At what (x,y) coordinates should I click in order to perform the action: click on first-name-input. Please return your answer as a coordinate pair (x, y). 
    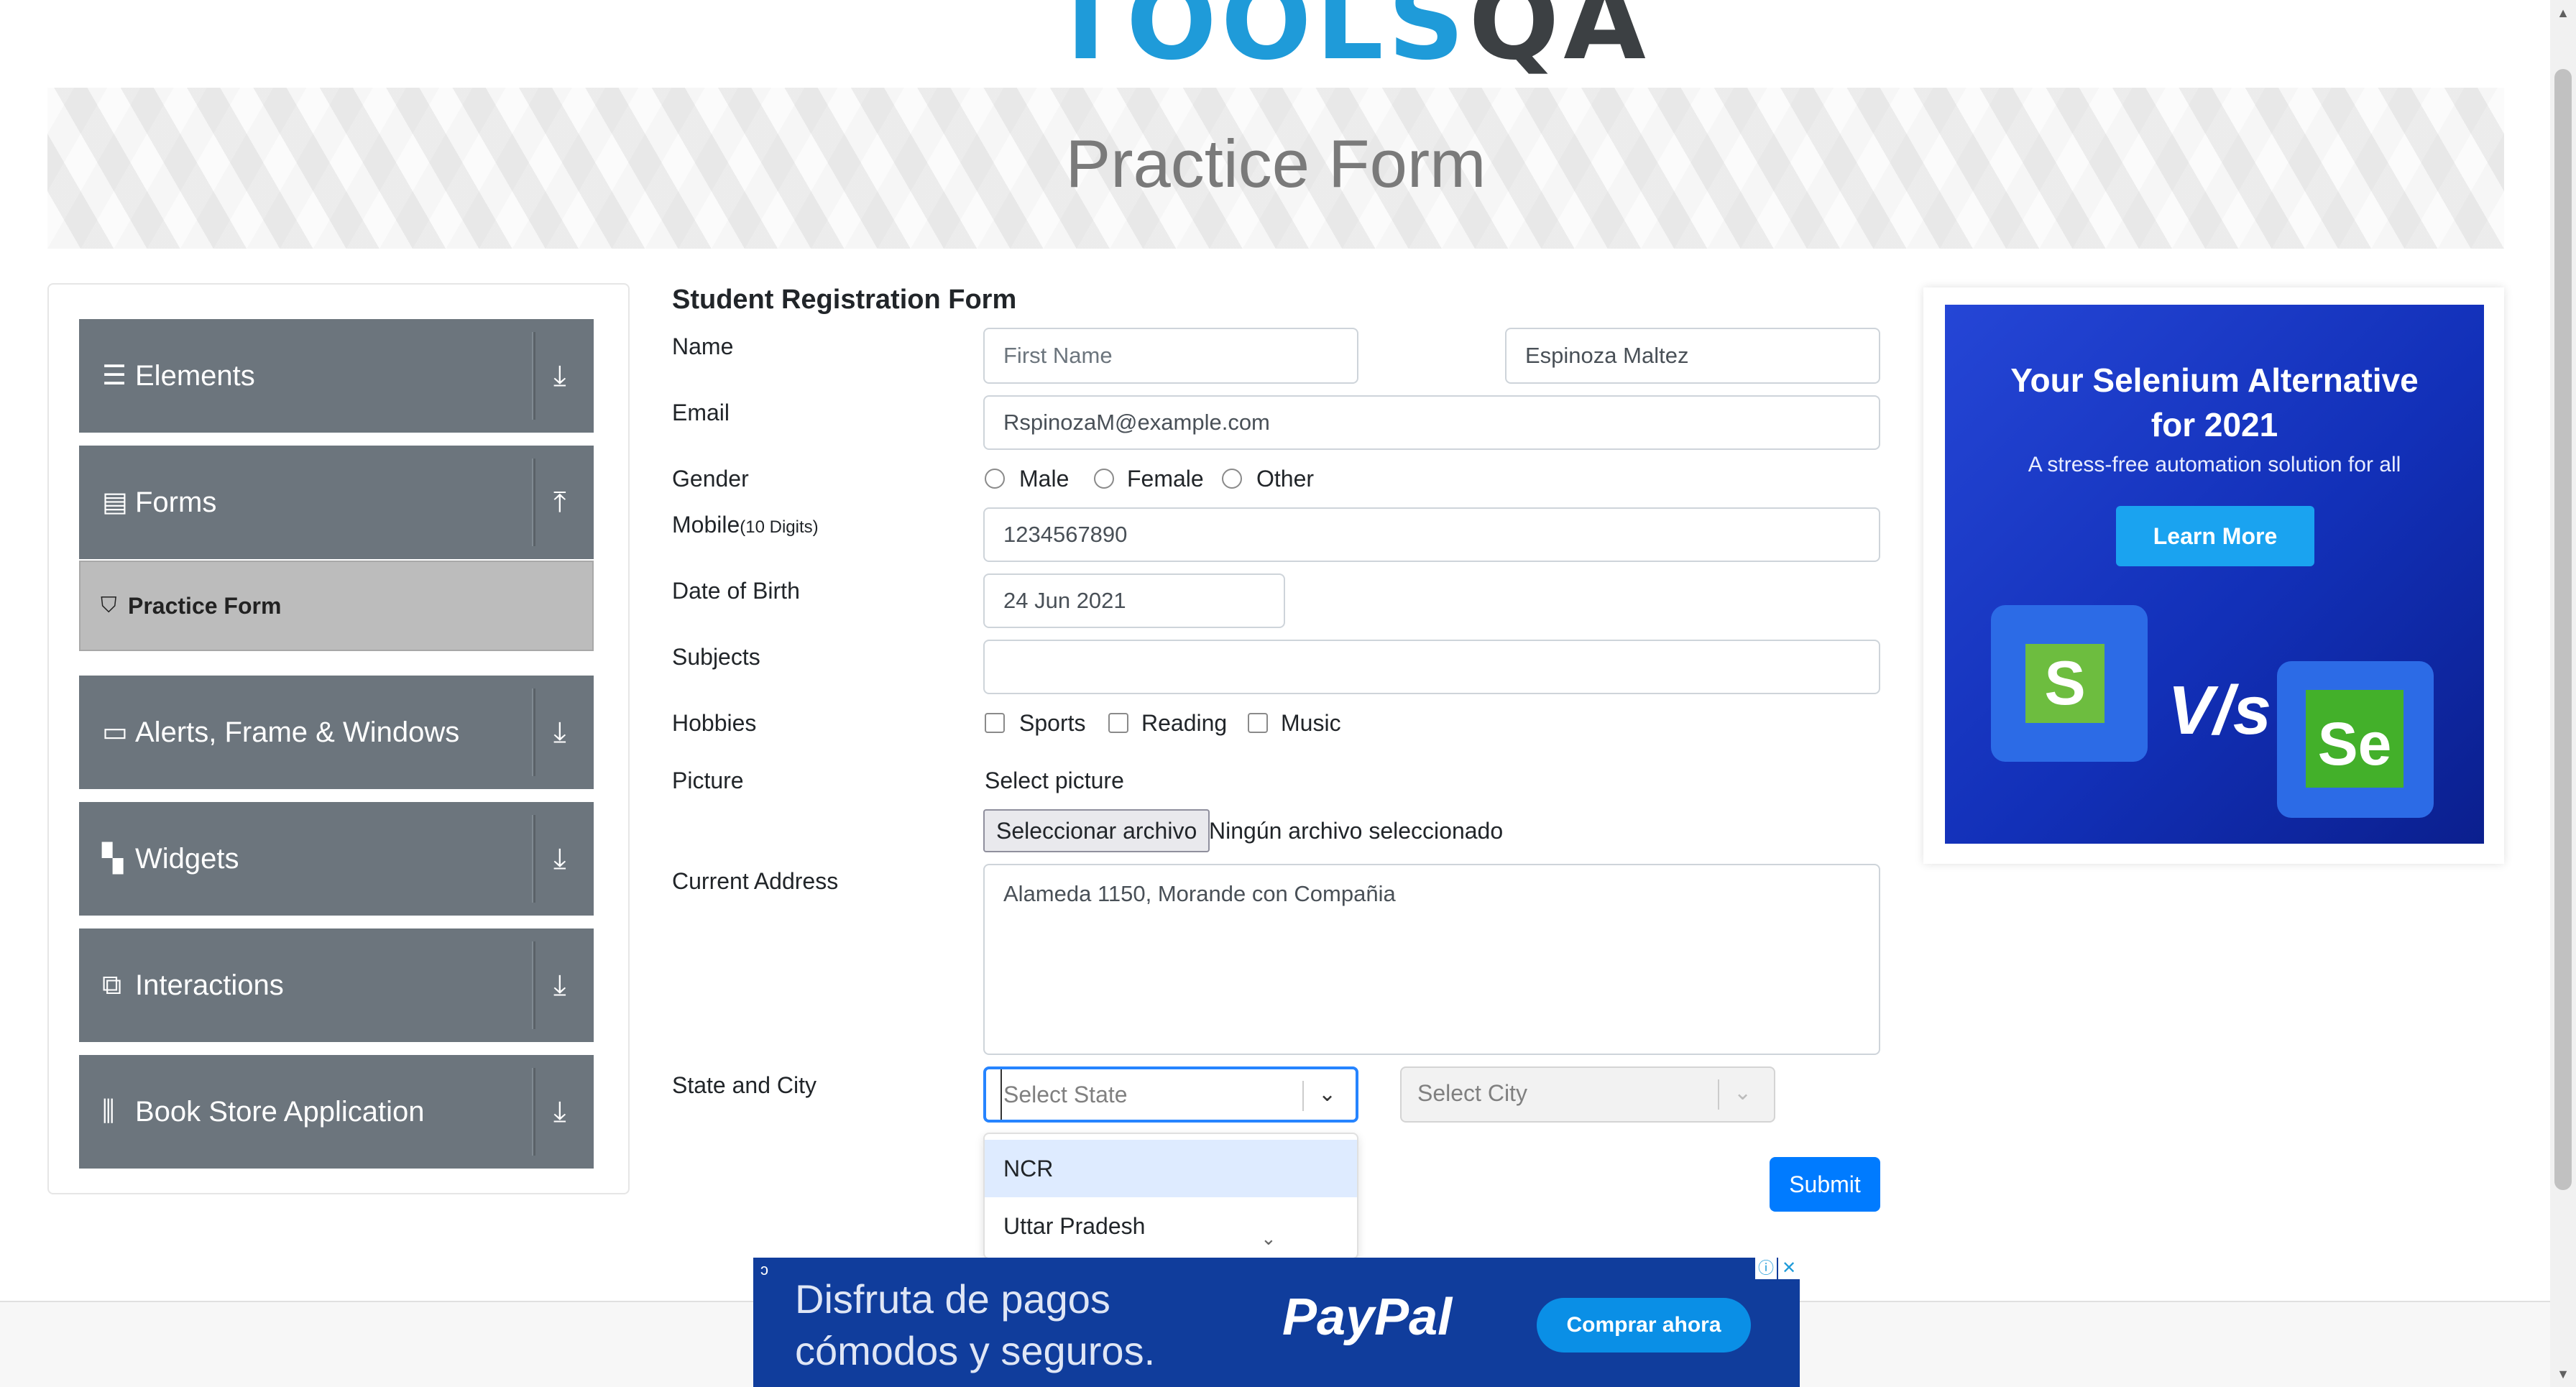
    Looking at the image, I should click on (1170, 356).